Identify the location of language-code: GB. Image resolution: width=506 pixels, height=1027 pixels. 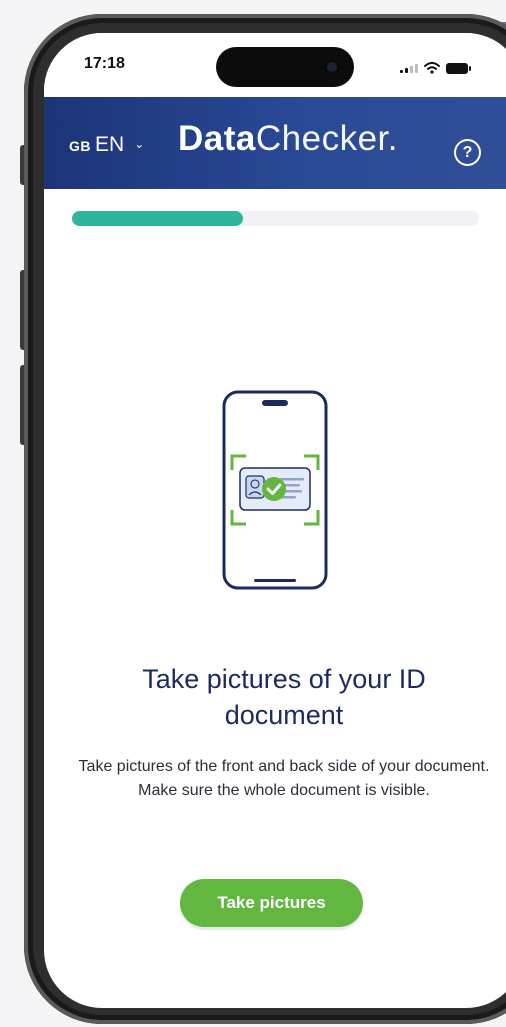
(80, 146).